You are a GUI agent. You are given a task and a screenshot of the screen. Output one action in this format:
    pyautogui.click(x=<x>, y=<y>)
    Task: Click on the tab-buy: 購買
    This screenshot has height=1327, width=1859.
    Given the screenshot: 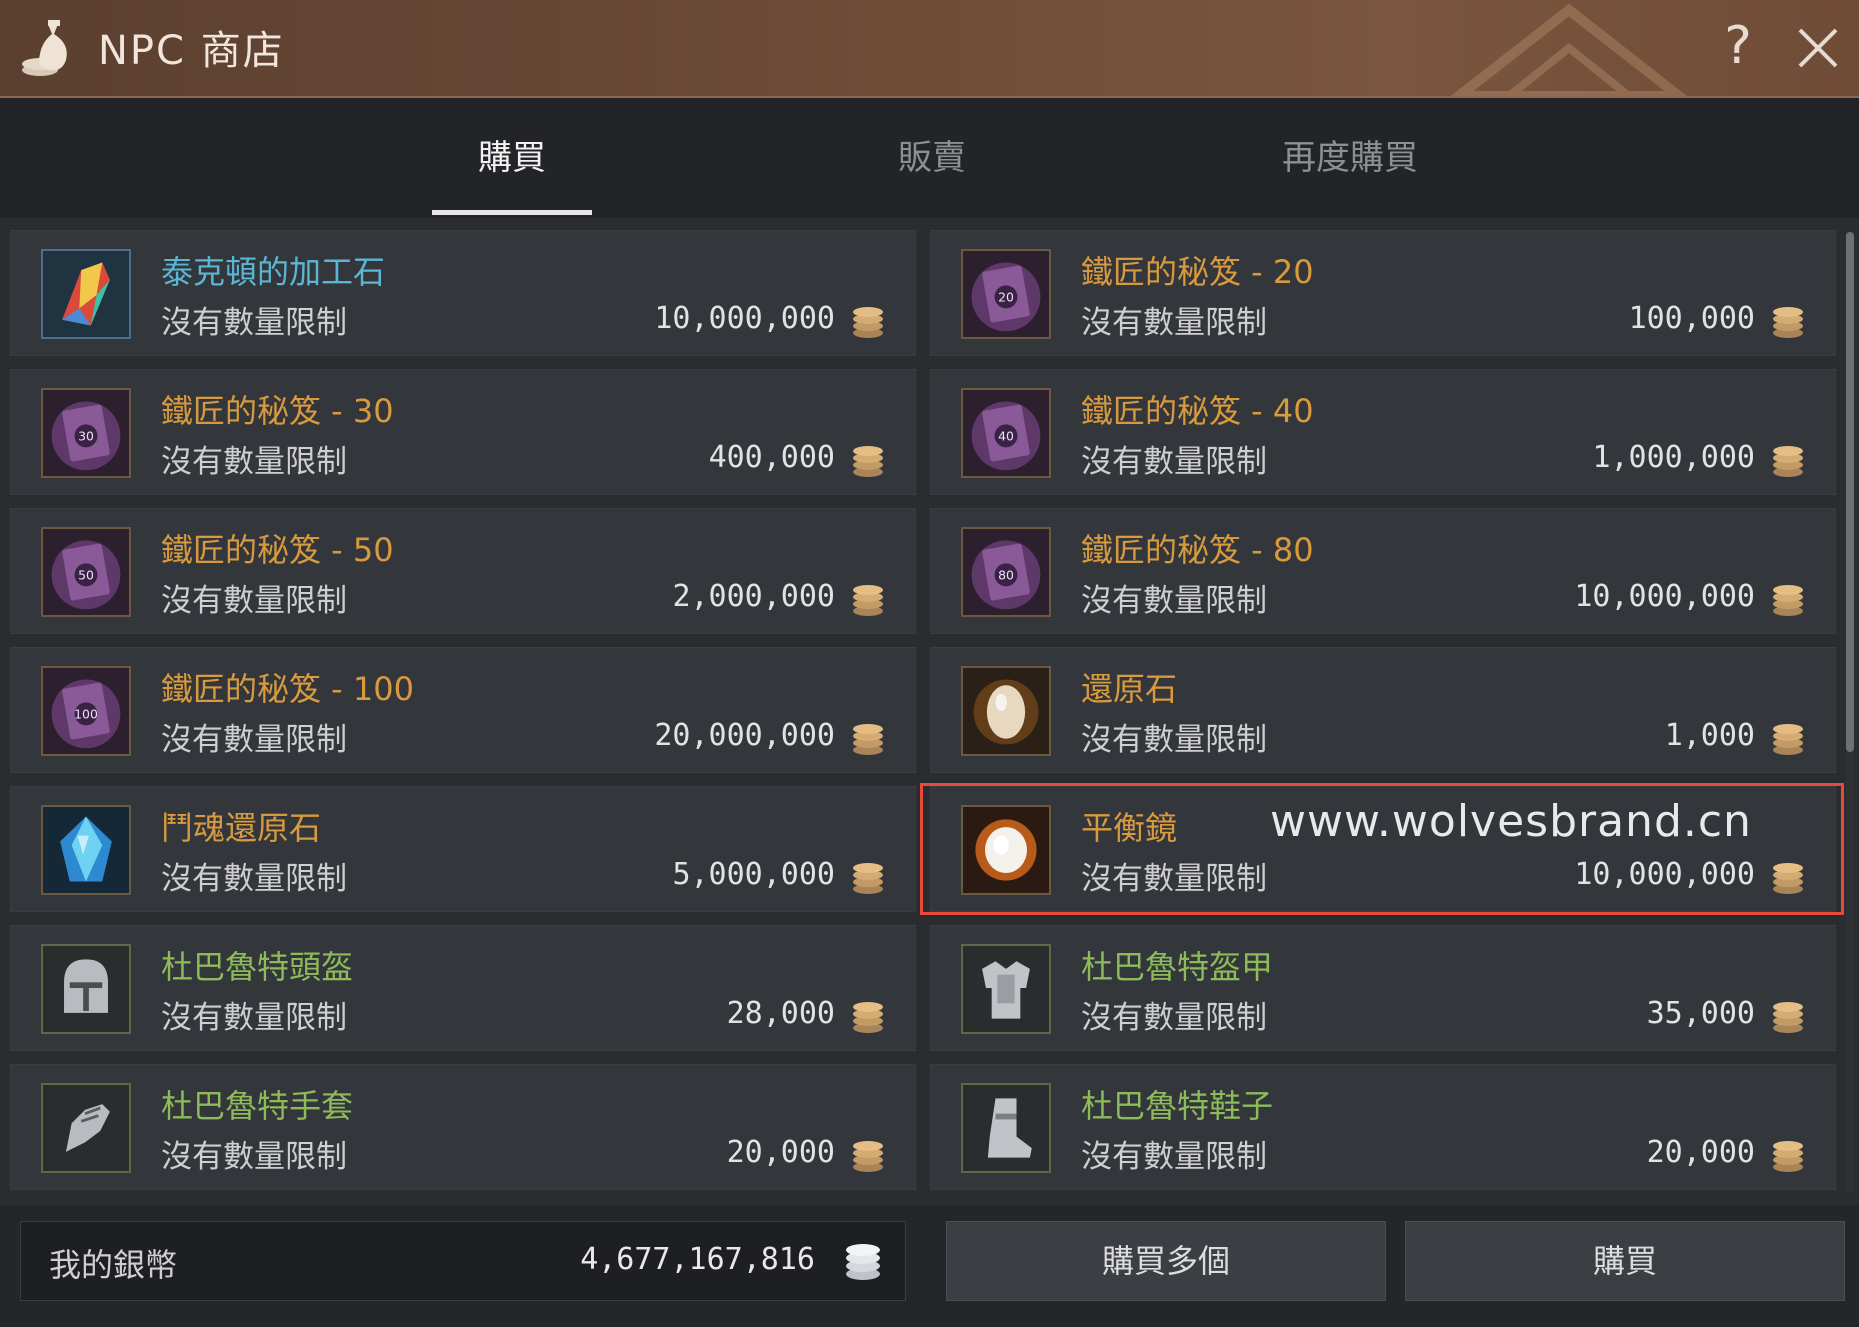 What is the action you would take?
    pyautogui.click(x=512, y=158)
    